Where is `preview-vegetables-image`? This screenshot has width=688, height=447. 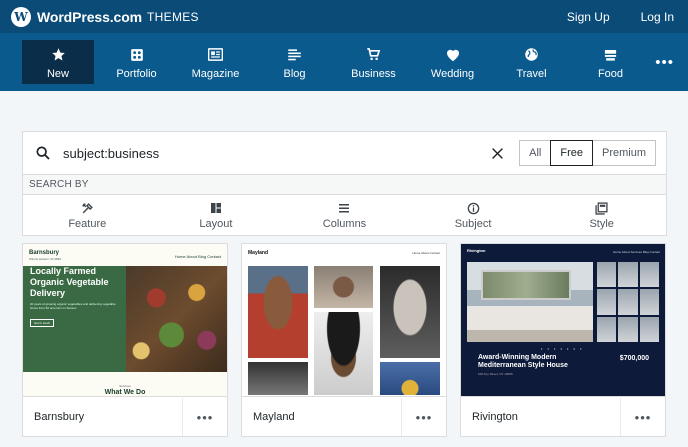
preview-vegetables-image is located at coordinates (176, 319).